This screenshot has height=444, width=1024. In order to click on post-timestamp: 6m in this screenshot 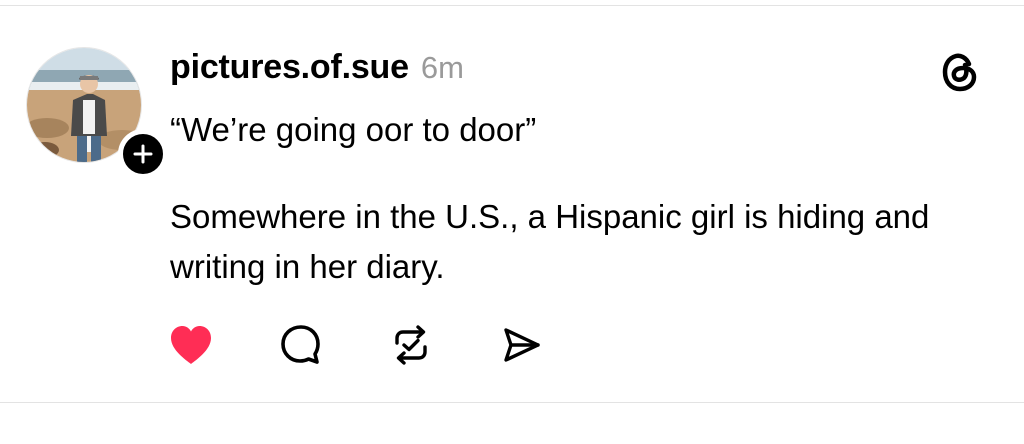, I will do `click(442, 67)`.